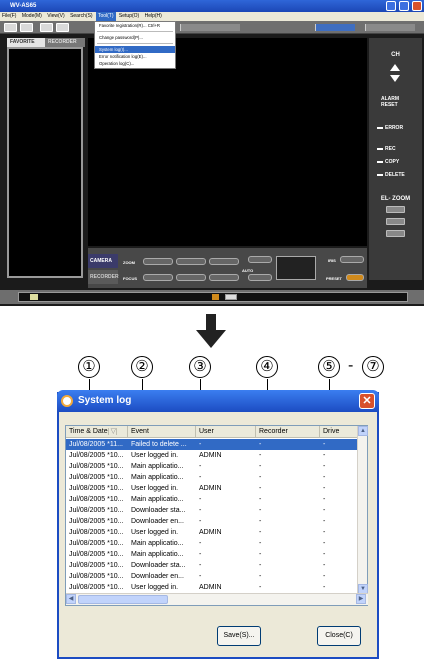 The height and width of the screenshot is (661, 424). Describe the element at coordinates (391, 6) in the screenshot. I see `minimize-button` at that location.